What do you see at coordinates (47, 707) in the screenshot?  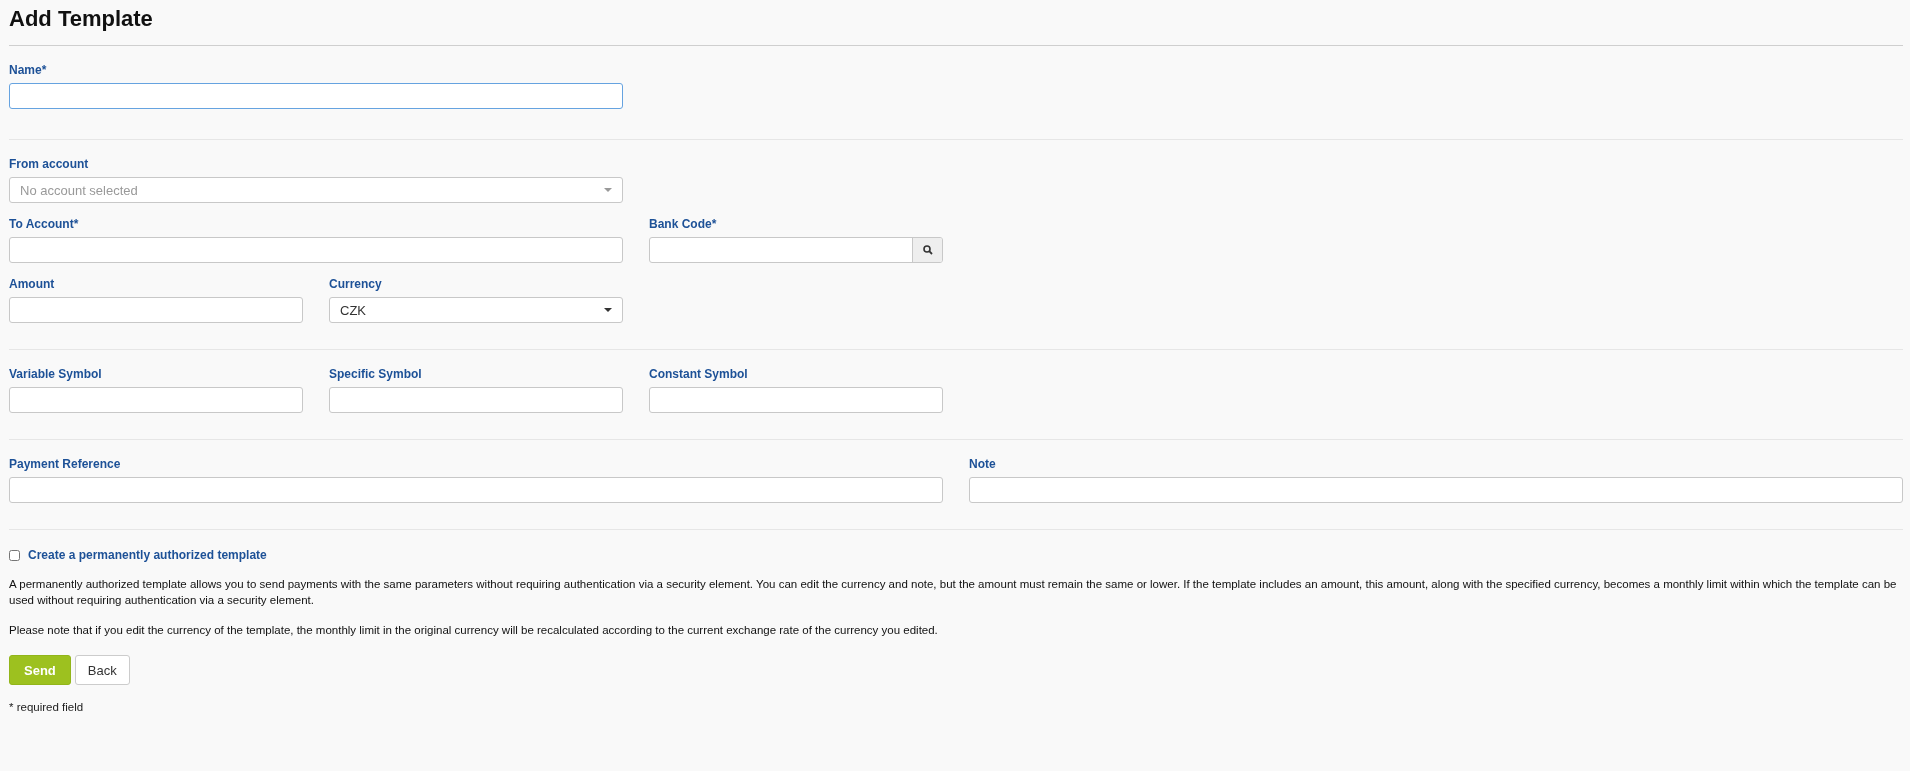 I see `required-field-note: * required field` at bounding box center [47, 707].